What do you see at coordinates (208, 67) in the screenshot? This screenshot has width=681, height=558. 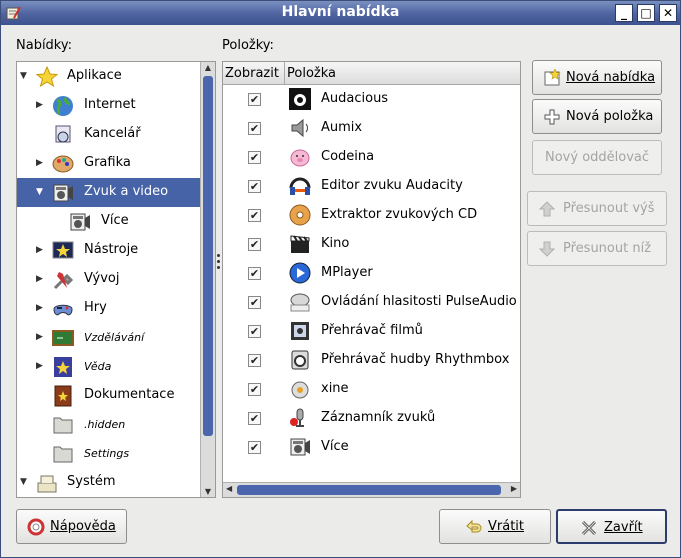 I see `scroll-up-arrow-icon: ▲` at bounding box center [208, 67].